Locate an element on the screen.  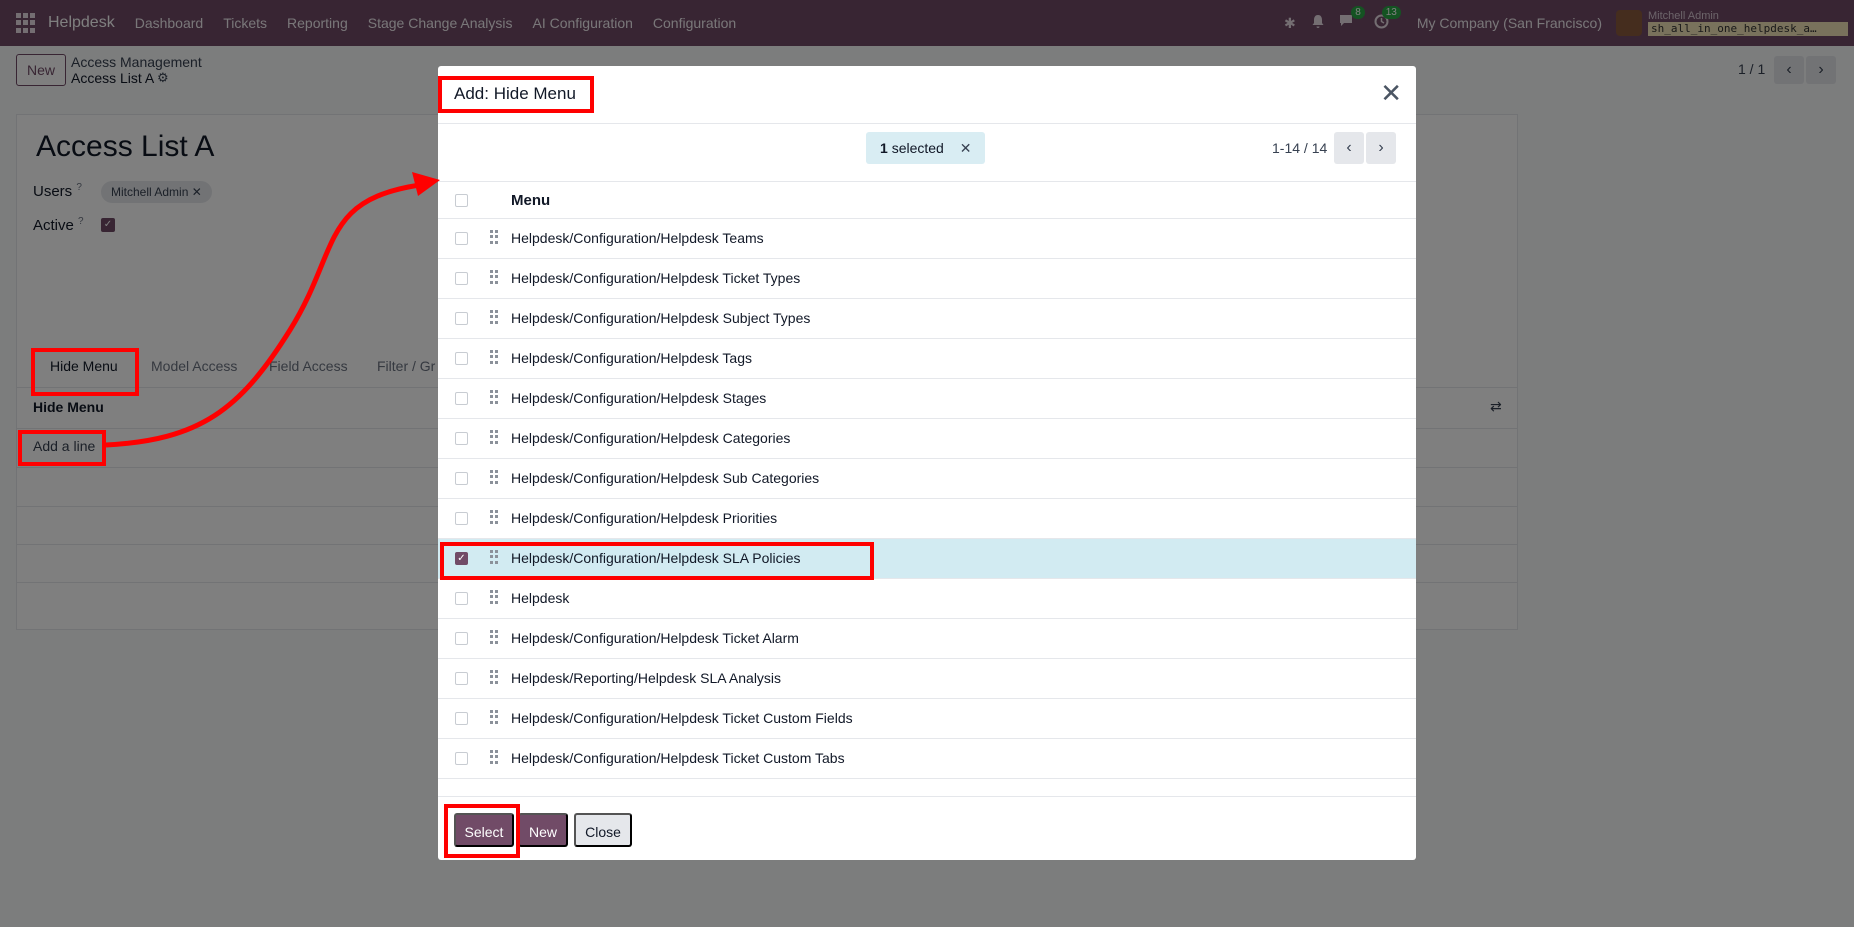
close-icon: ✕ is located at coordinates (1391, 93).